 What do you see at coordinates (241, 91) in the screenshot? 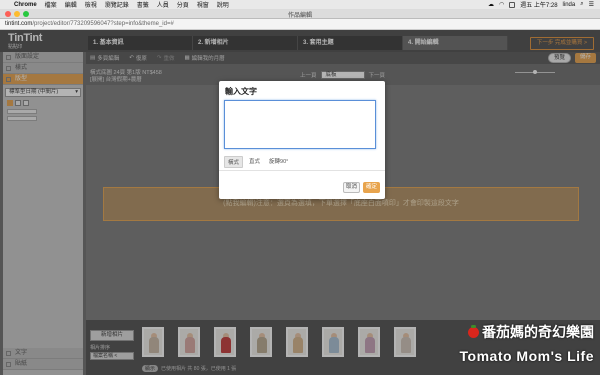
I see `dialog-title: 輸入文字` at bounding box center [241, 91].